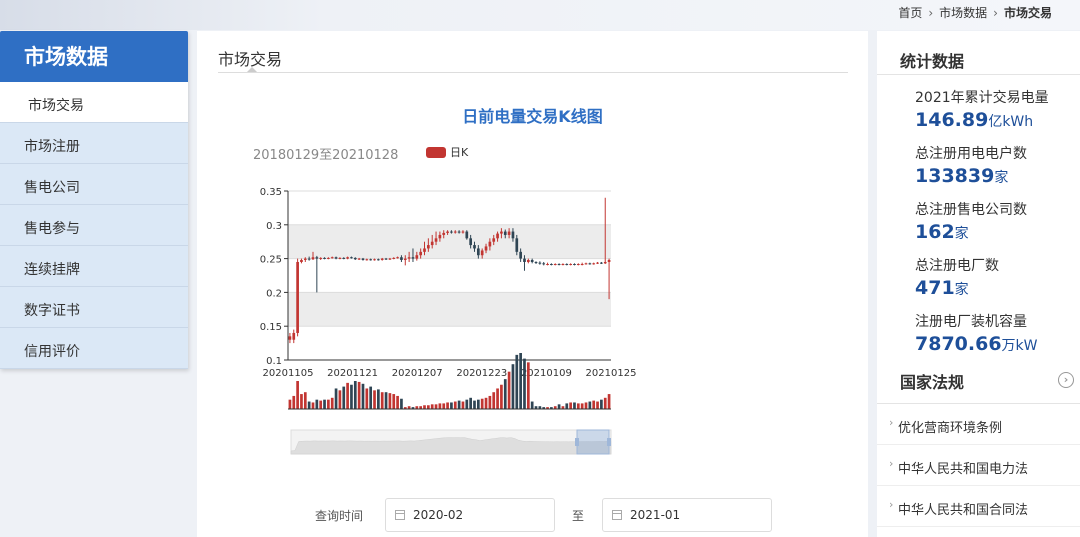 This screenshot has width=1080, height=537. I want to click on chart-grid-band, so click(449, 241).